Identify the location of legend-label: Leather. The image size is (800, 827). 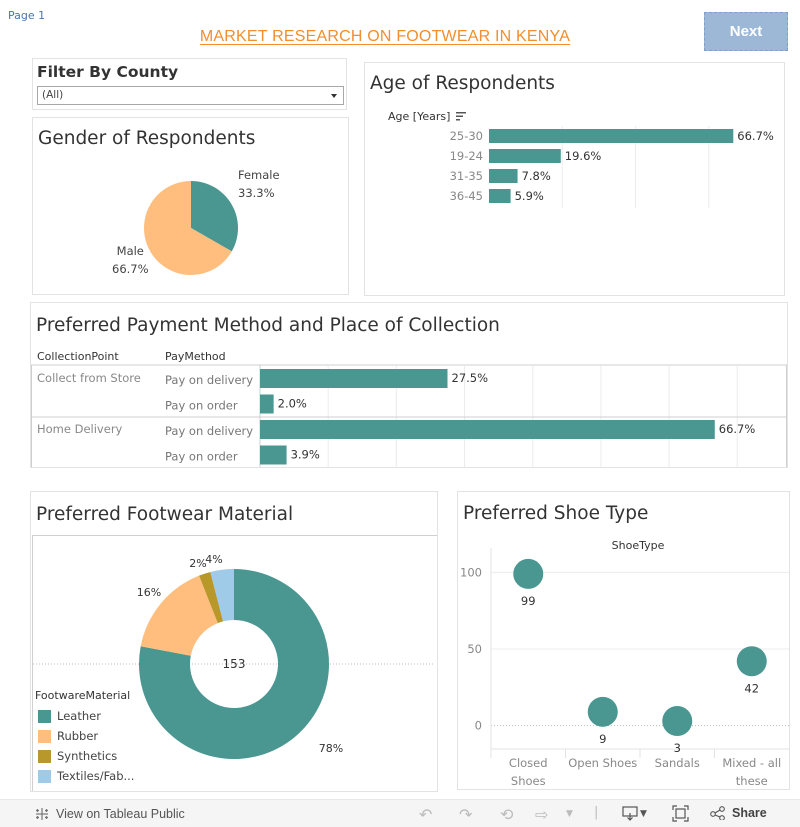
(79, 716).